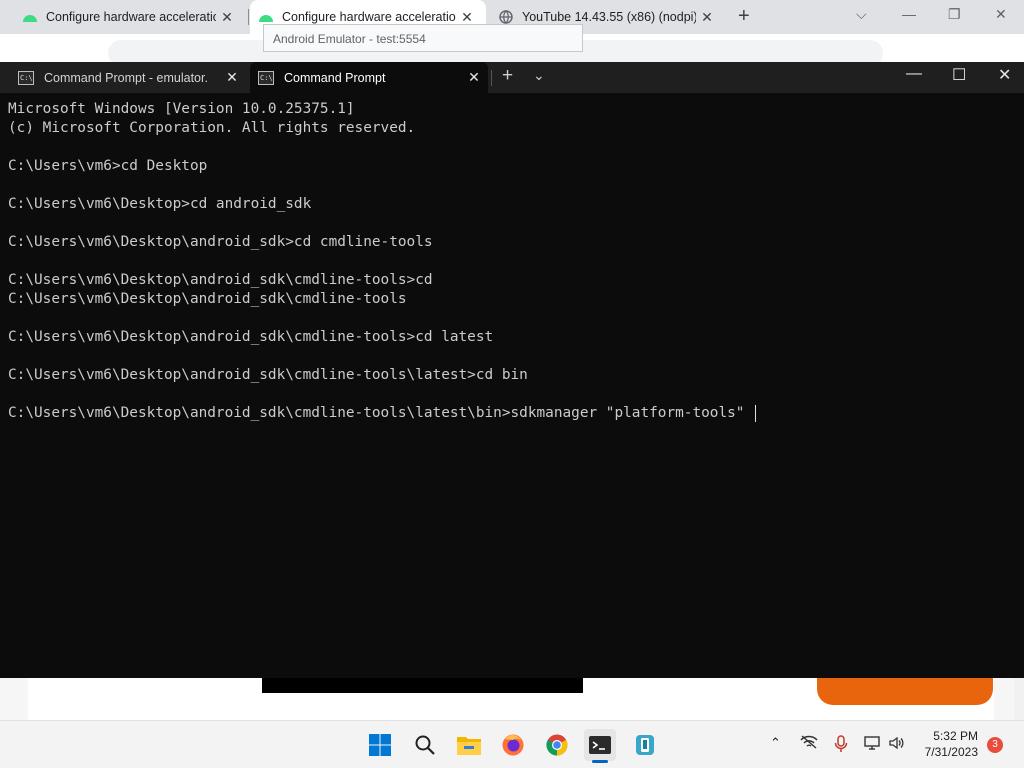  I want to click on phone-link-button, so click(645, 745).